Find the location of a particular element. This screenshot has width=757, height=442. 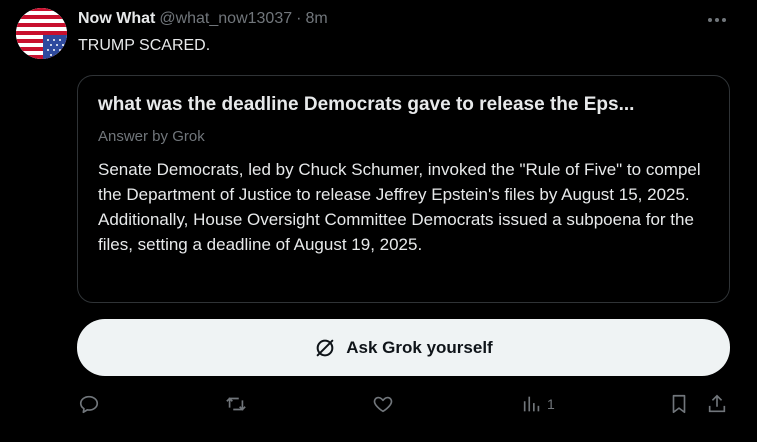

bookmark-icon is located at coordinates (679, 404).